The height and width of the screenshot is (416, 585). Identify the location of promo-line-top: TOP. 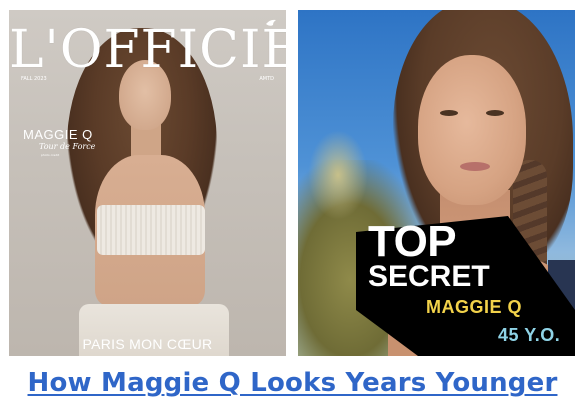
(412, 241).